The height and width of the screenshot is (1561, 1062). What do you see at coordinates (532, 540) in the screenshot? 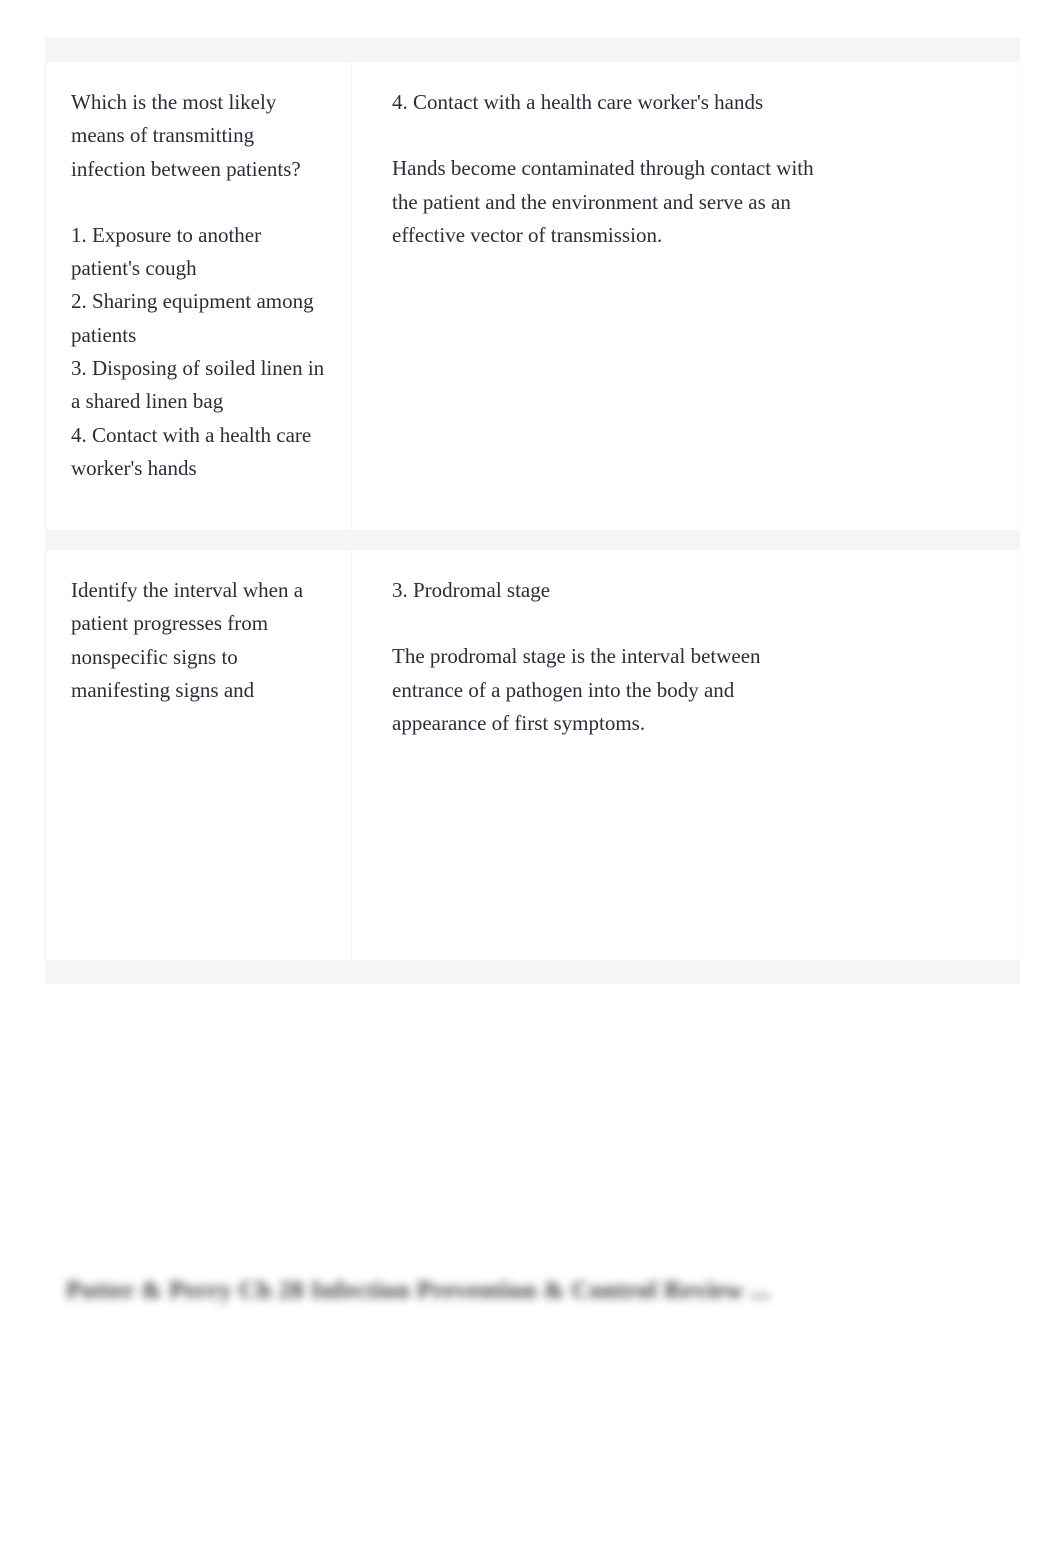
I see `table-middle-band` at bounding box center [532, 540].